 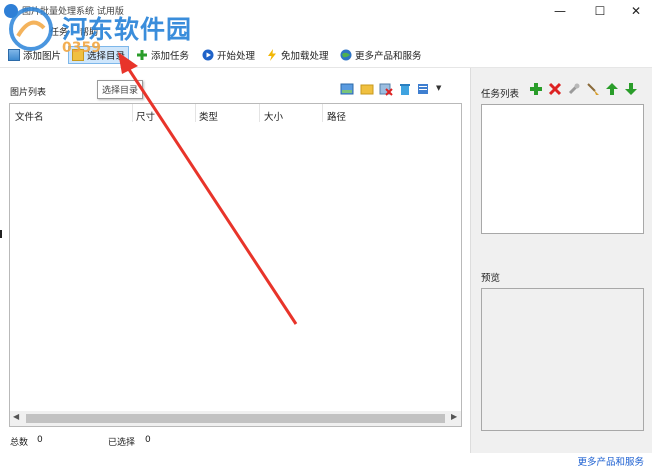 What do you see at coordinates (336, 116) in the screenshot?
I see `col-path: 路径` at bounding box center [336, 116].